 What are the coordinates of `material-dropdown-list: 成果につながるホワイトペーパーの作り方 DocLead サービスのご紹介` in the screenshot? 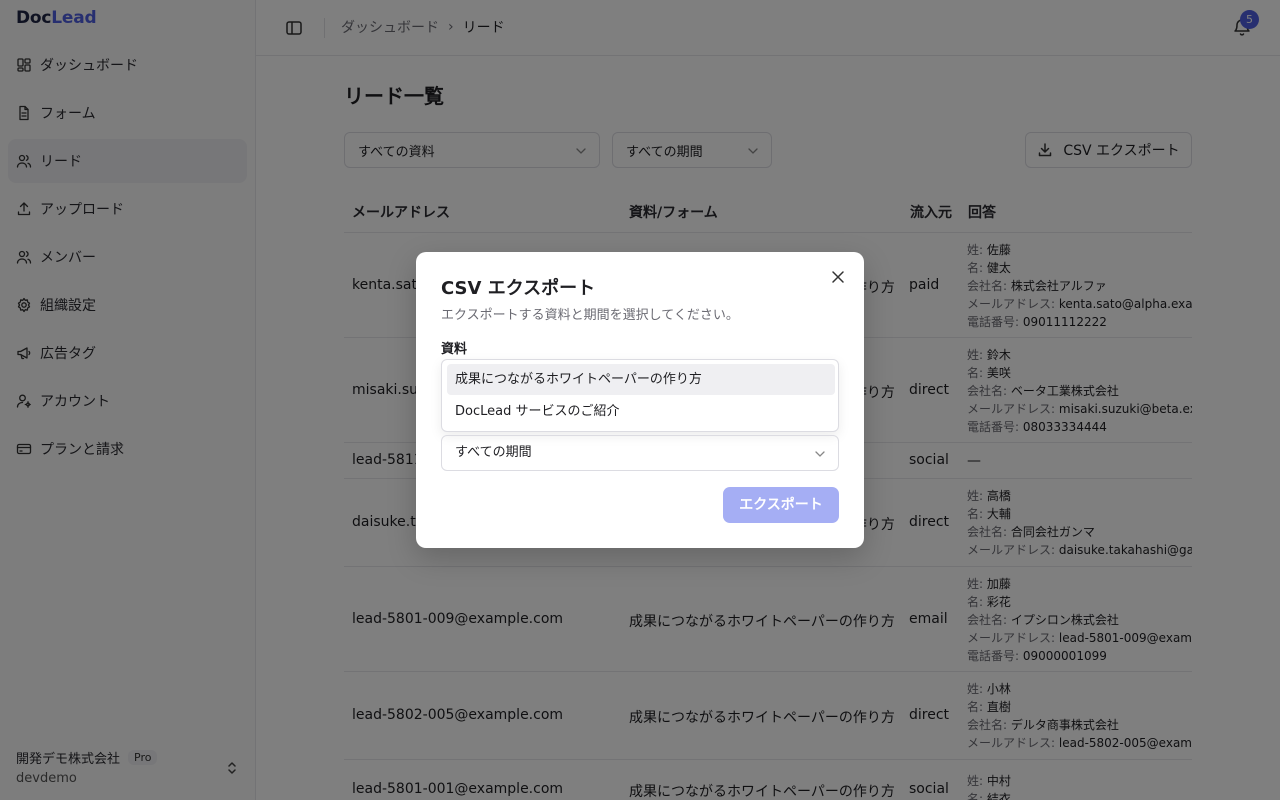 It's located at (640, 395).